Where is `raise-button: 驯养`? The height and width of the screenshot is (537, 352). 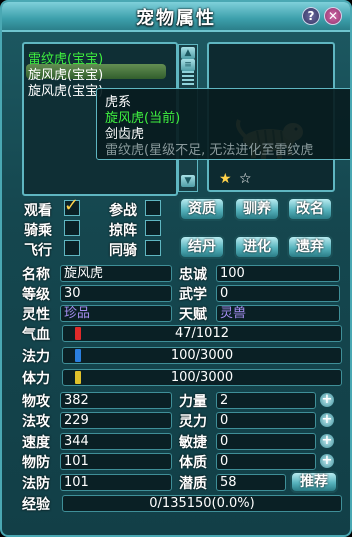
raise-button: 驯养 is located at coordinates (257, 209).